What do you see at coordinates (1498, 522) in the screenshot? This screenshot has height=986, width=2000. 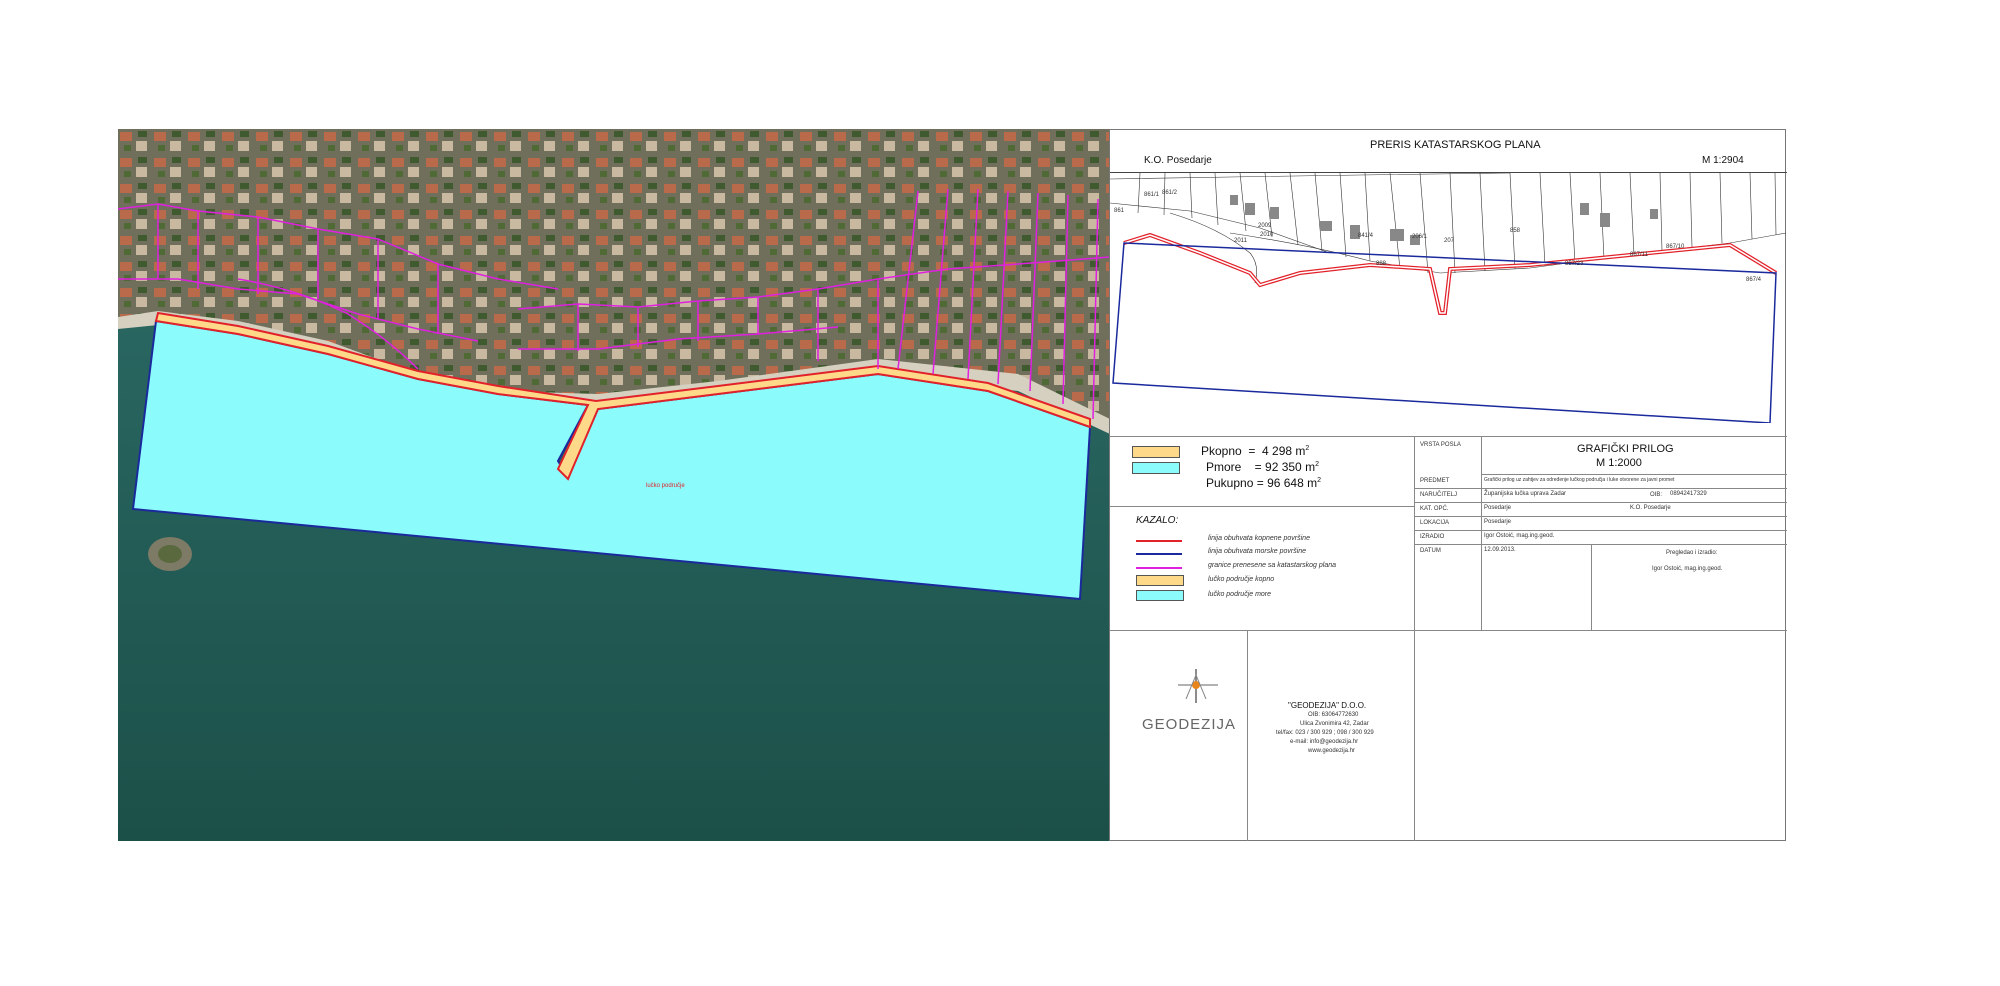 I see `lokacija-value: Posedarje` at bounding box center [1498, 522].